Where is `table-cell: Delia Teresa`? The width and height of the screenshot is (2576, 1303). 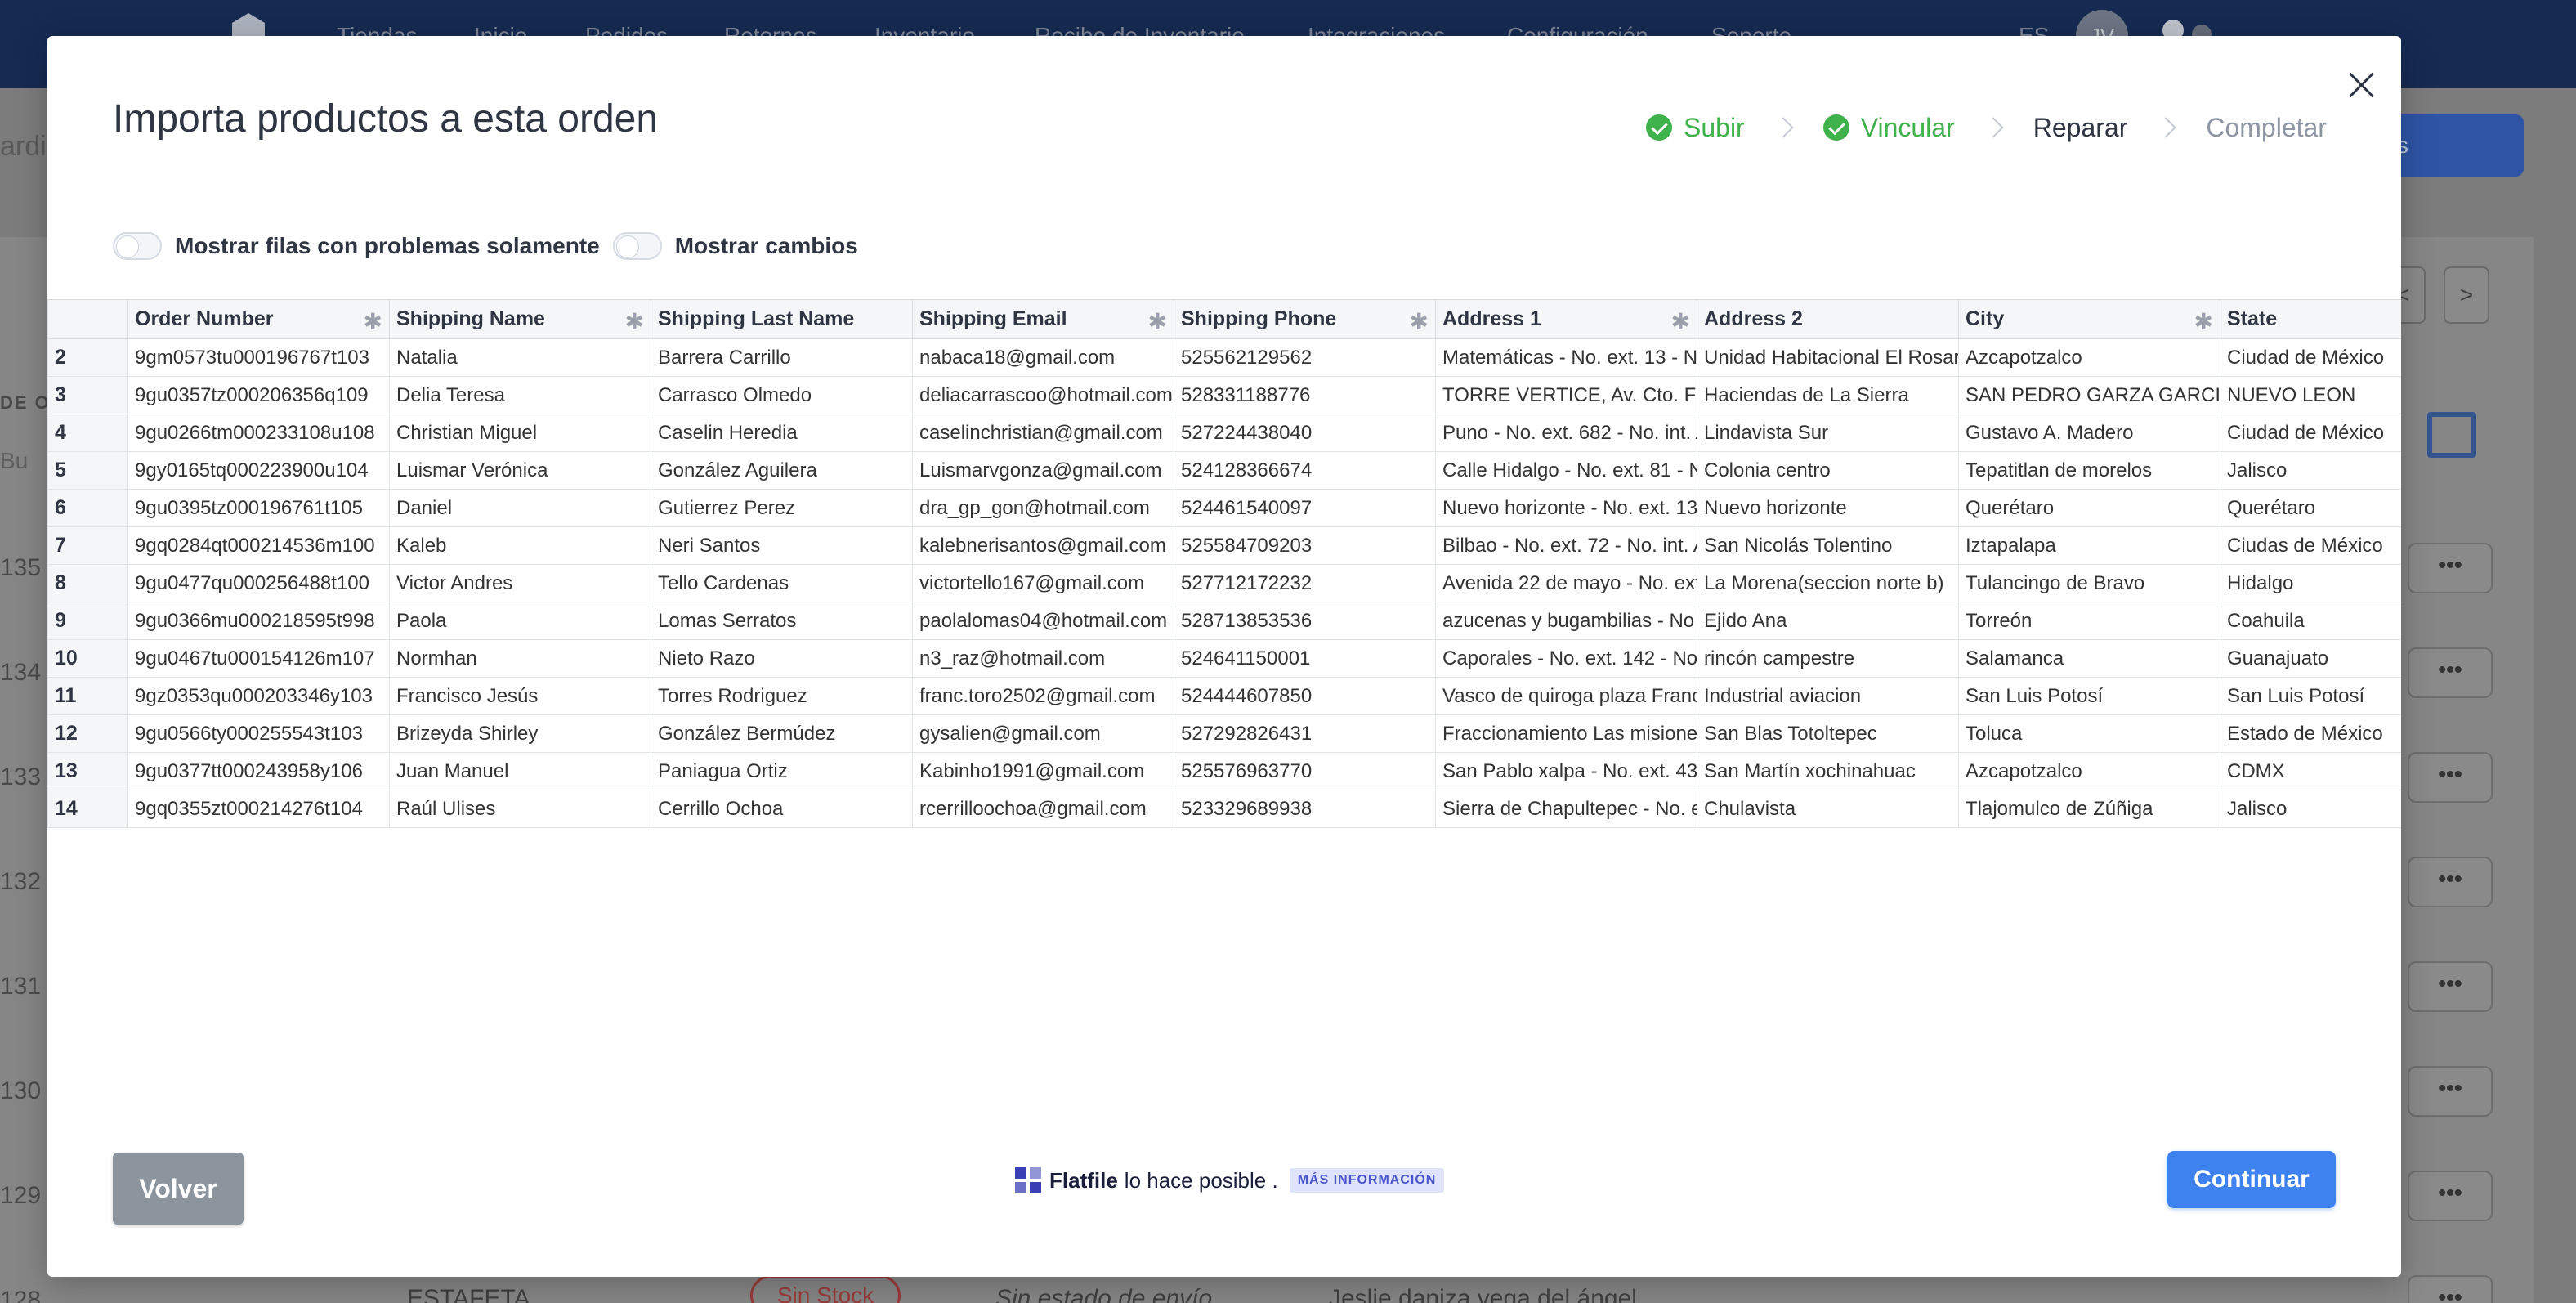
table-cell: Delia Teresa is located at coordinates (520, 395).